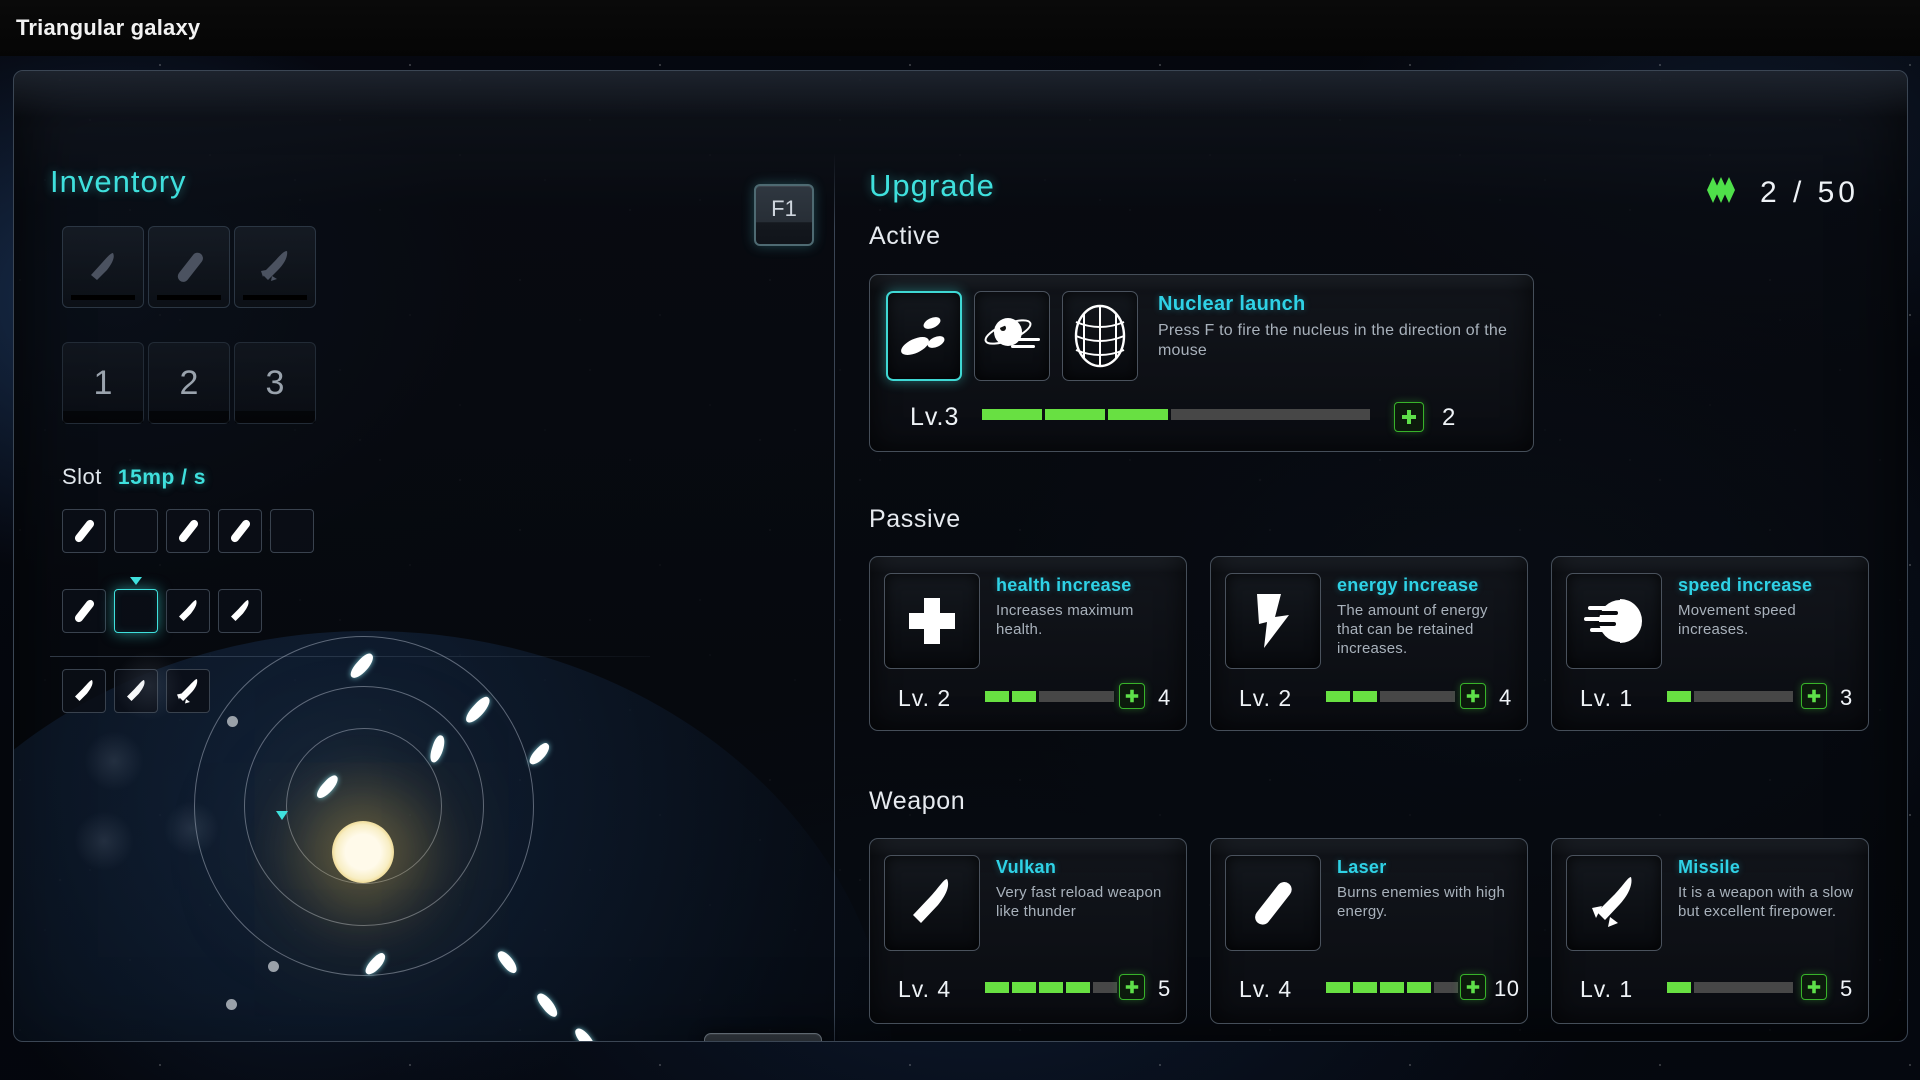 The image size is (1920, 1080). What do you see at coordinates (932, 185) in the screenshot?
I see `upgrade-heading: Upgrade` at bounding box center [932, 185].